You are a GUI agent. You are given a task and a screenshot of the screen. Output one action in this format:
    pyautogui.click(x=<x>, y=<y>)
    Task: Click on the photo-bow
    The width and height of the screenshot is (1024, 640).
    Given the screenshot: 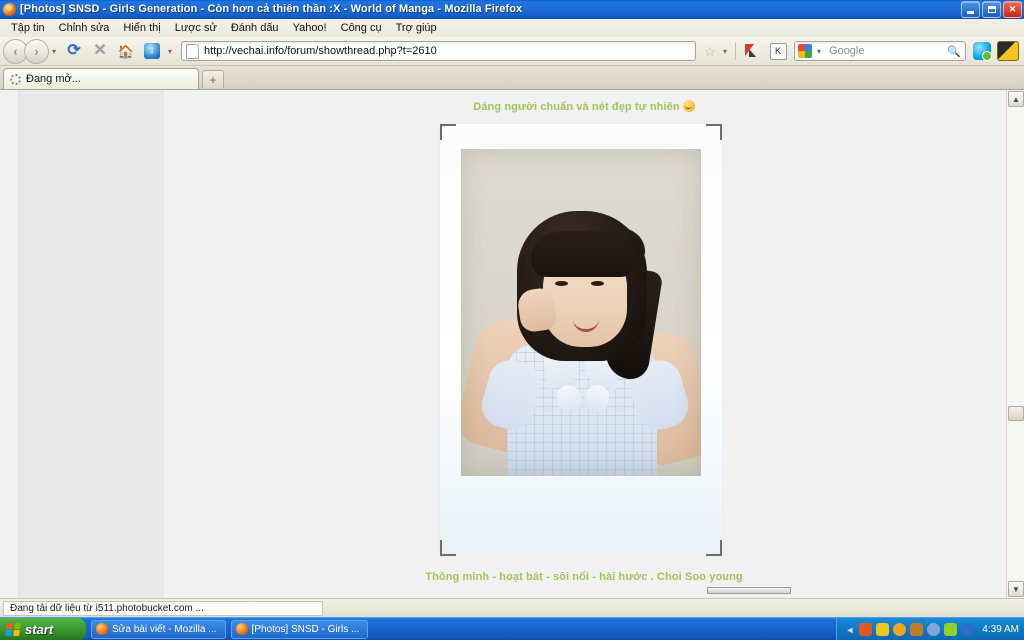 What is the action you would take?
    pyautogui.click(x=583, y=400)
    